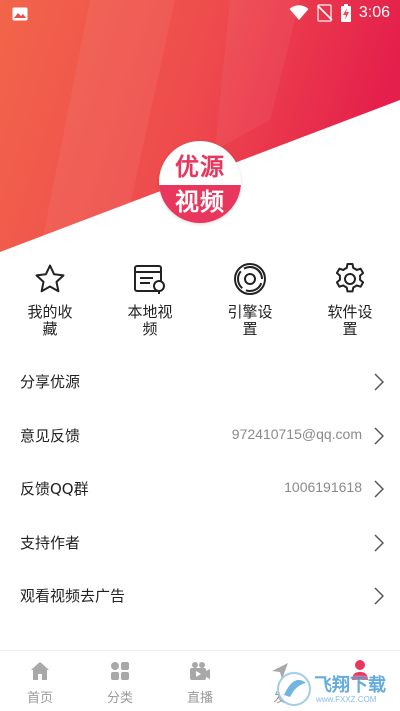  Describe the element at coordinates (39, 698) in the screenshot. I see `tab-label: 首页` at that location.